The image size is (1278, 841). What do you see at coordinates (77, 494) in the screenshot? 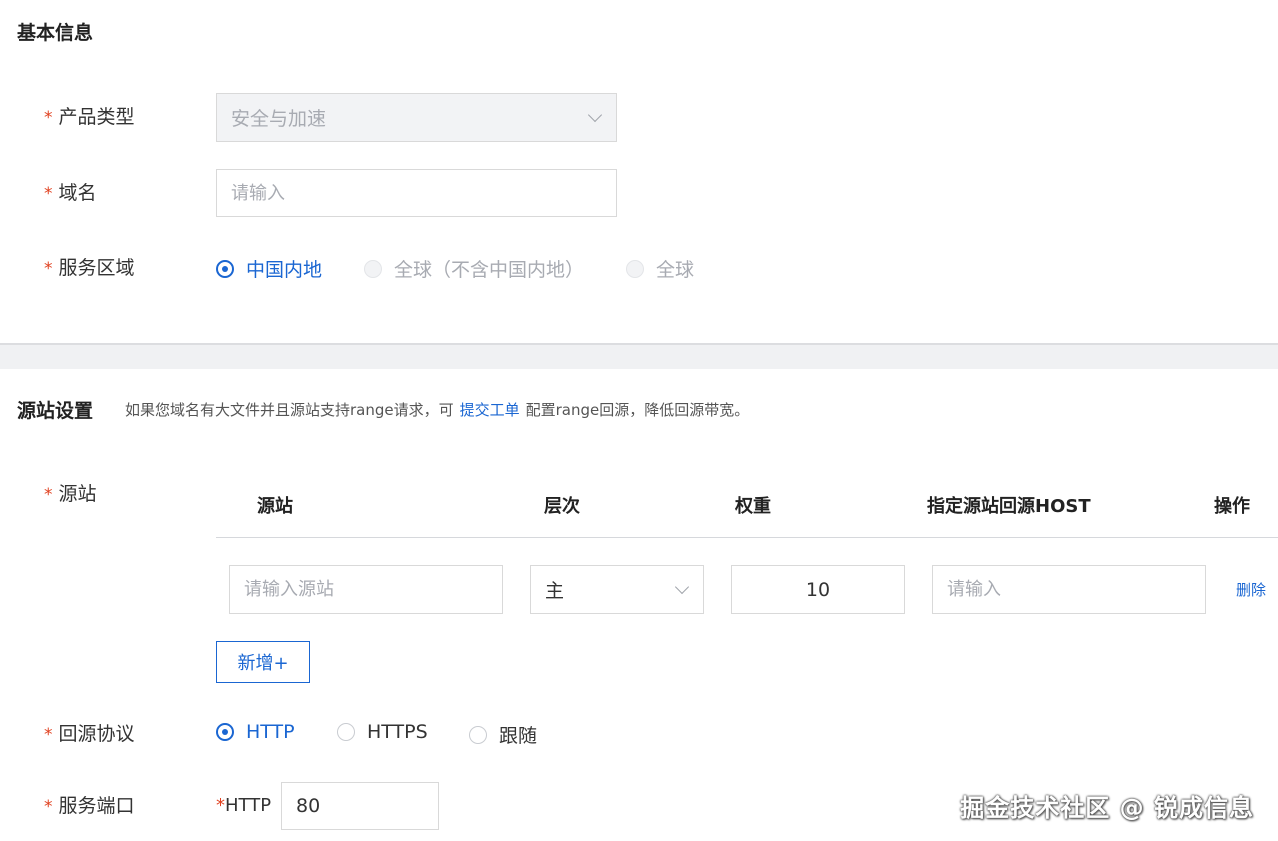
I see `origin-label-text: 源站` at bounding box center [77, 494].